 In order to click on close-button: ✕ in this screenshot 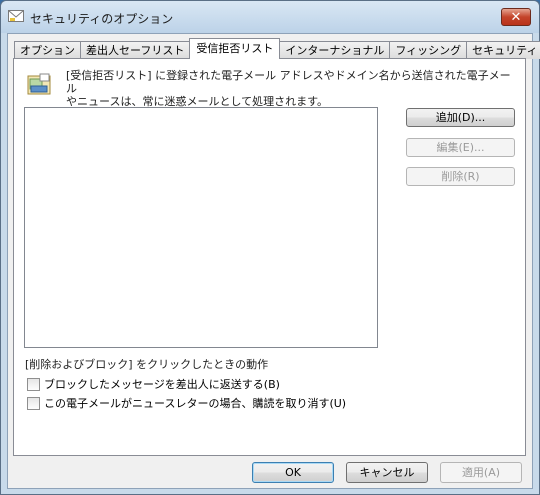, I will do `click(516, 17)`.